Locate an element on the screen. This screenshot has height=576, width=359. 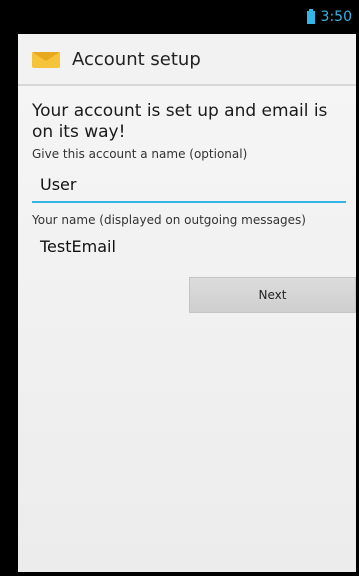
battery-icon is located at coordinates (310, 16).